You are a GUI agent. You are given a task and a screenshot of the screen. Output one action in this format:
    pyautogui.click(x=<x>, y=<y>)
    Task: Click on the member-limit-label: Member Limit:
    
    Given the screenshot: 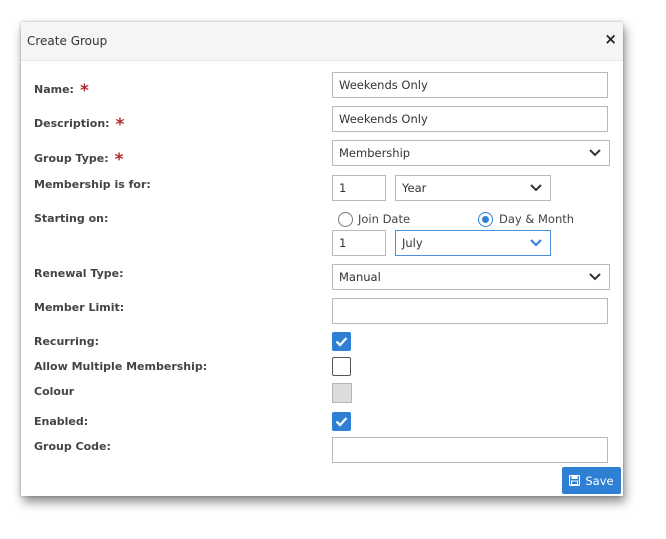 What is the action you would take?
    pyautogui.click(x=79, y=307)
    